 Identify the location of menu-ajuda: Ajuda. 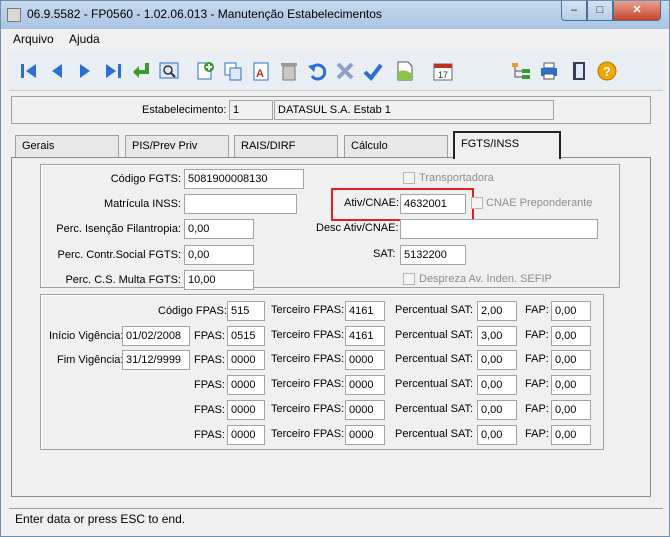
(84, 39).